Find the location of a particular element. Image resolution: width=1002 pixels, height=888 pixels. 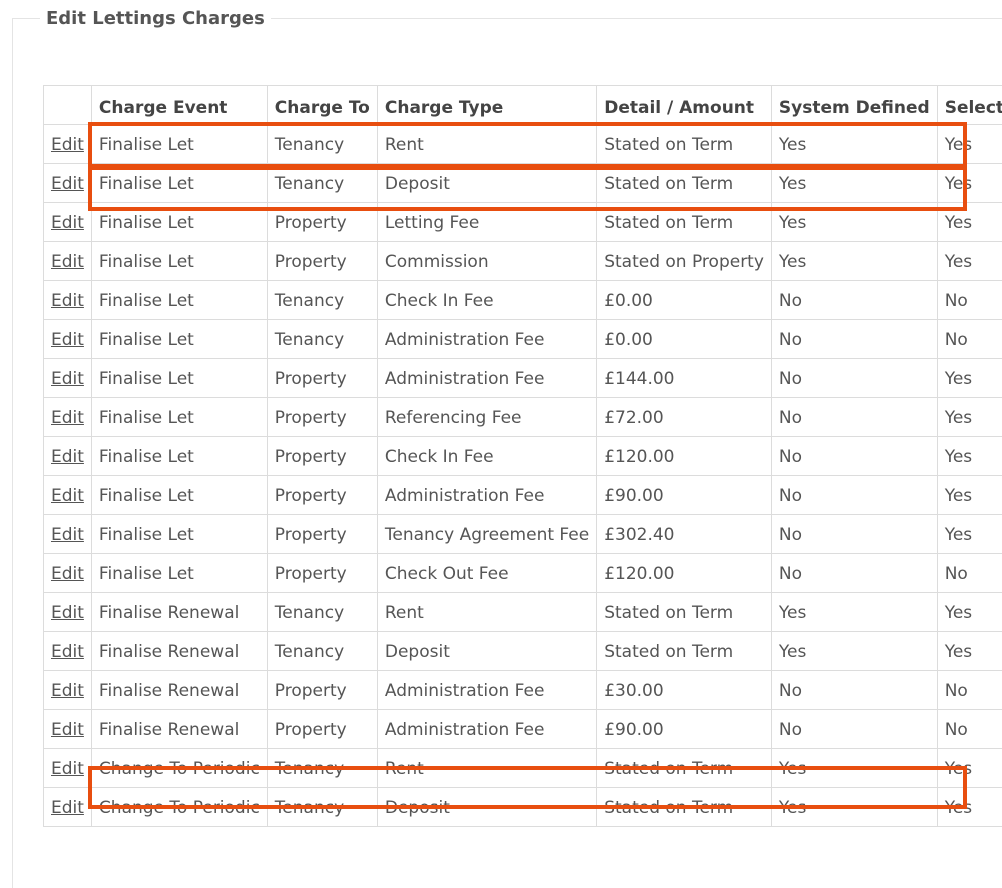

cell-detail-amount: £302.40 is located at coordinates (684, 534).